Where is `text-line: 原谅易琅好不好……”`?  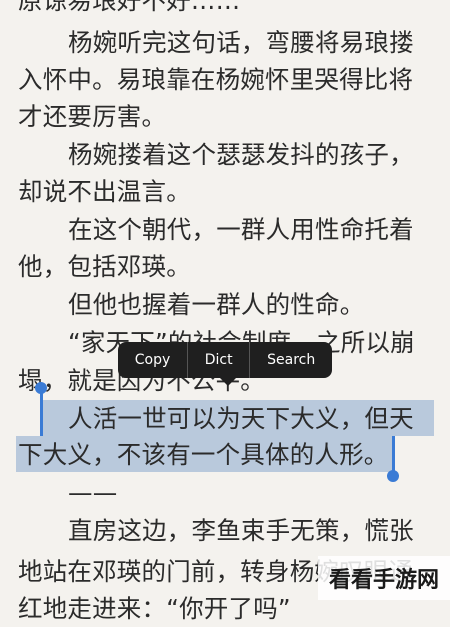
text-line: 原谅易琅好不好……” is located at coordinates (136, 7).